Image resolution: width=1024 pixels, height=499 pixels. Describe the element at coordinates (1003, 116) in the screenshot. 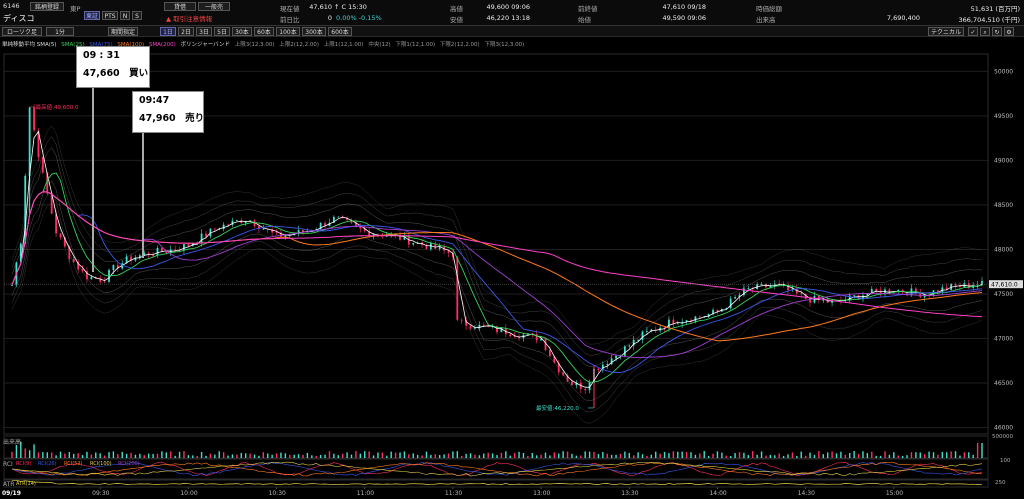

I see `y-tick-label: 49500` at that location.